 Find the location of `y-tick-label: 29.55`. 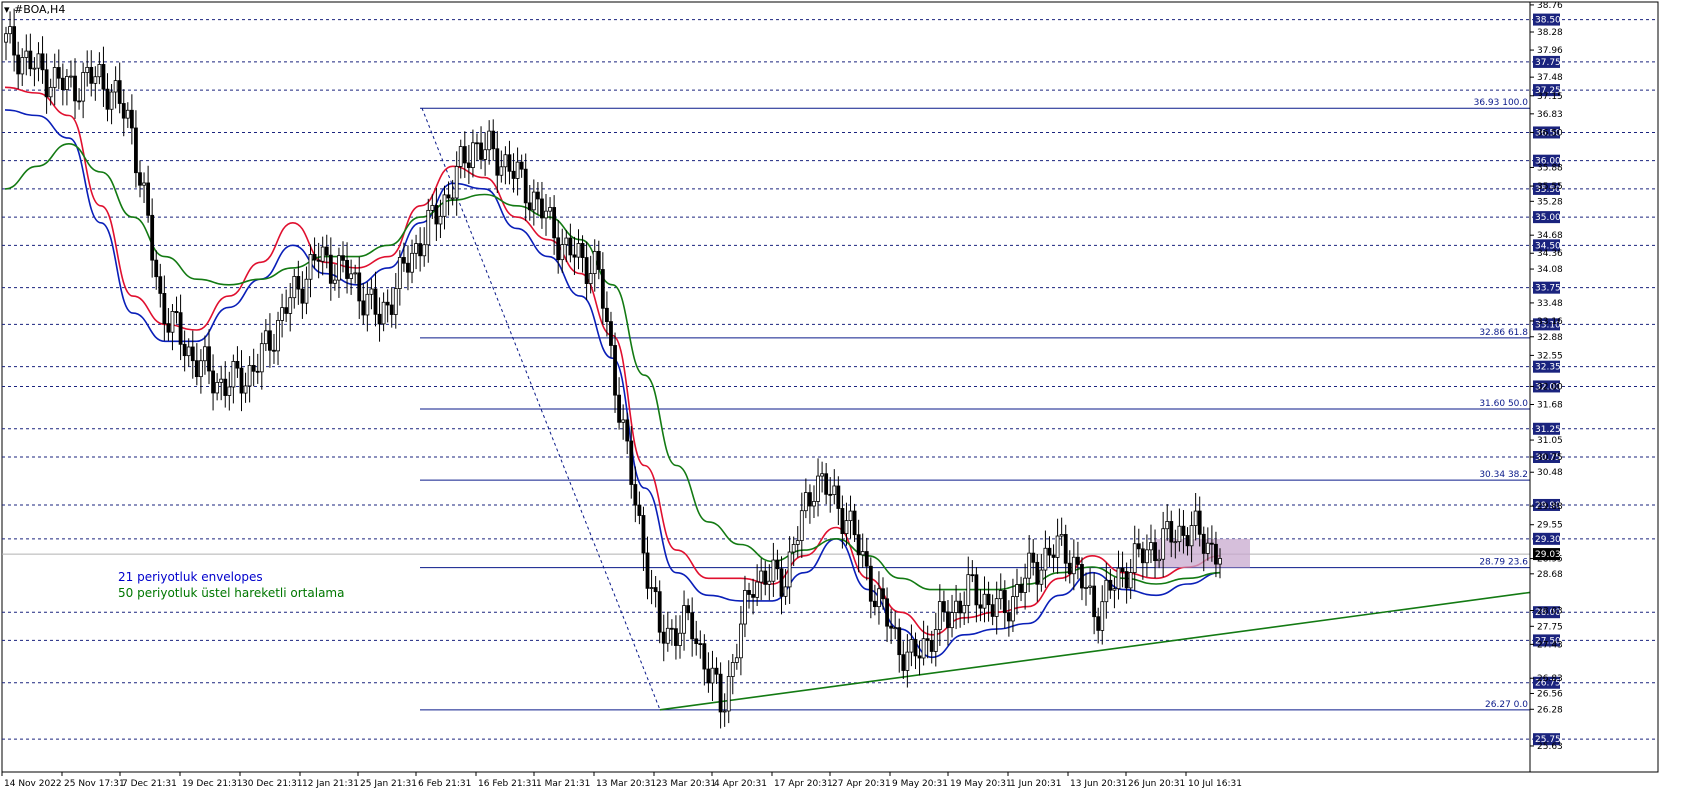

y-tick-label: 29.55 is located at coordinates (1550, 526).